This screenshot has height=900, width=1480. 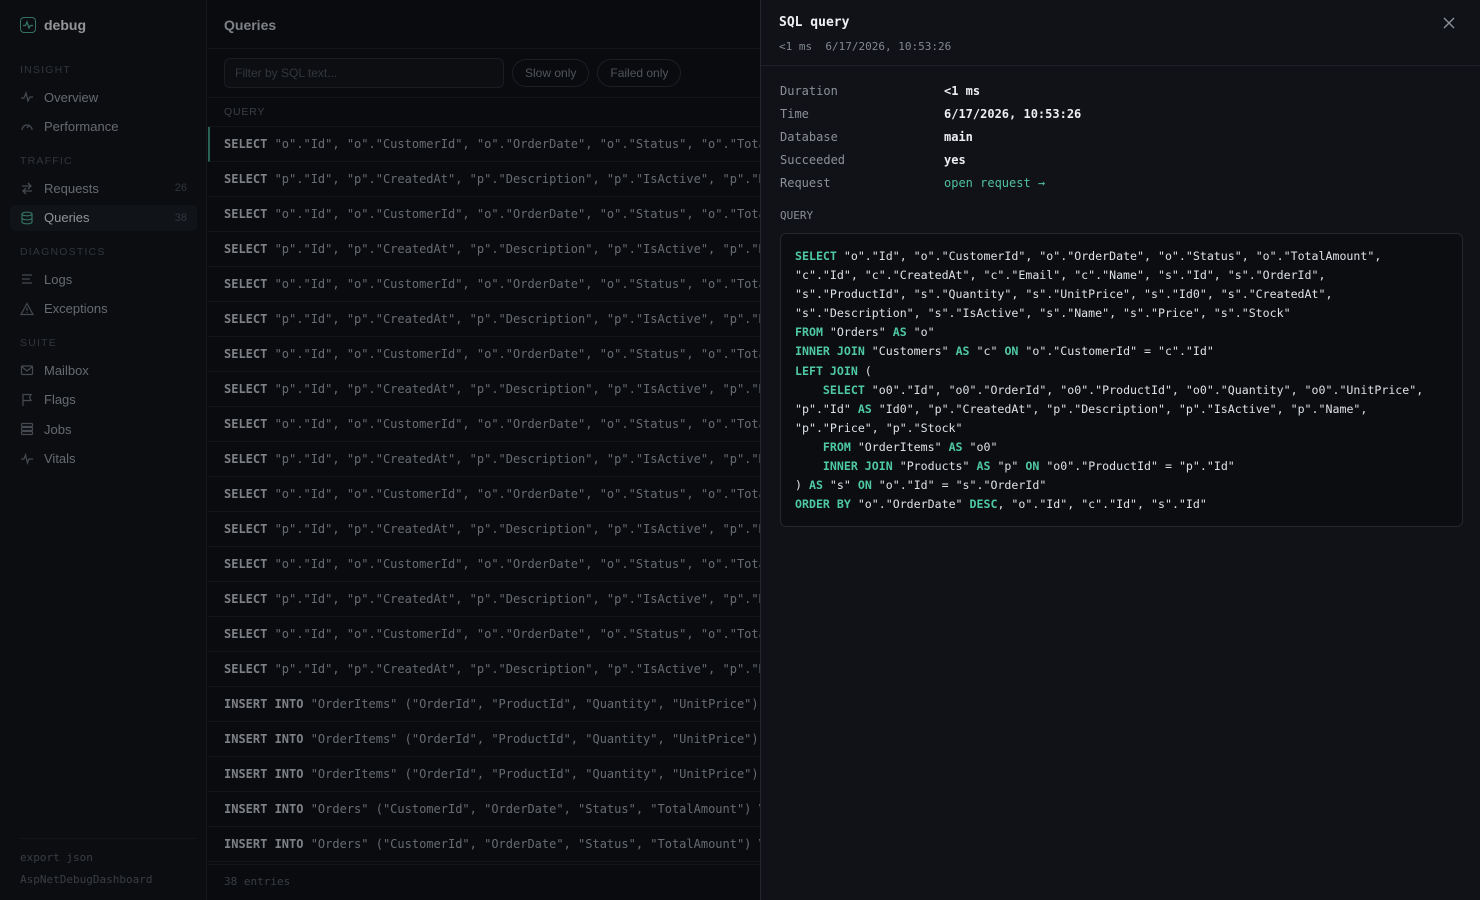 I want to click on sidebar-item-requests: Requests 26, so click(x=103, y=188).